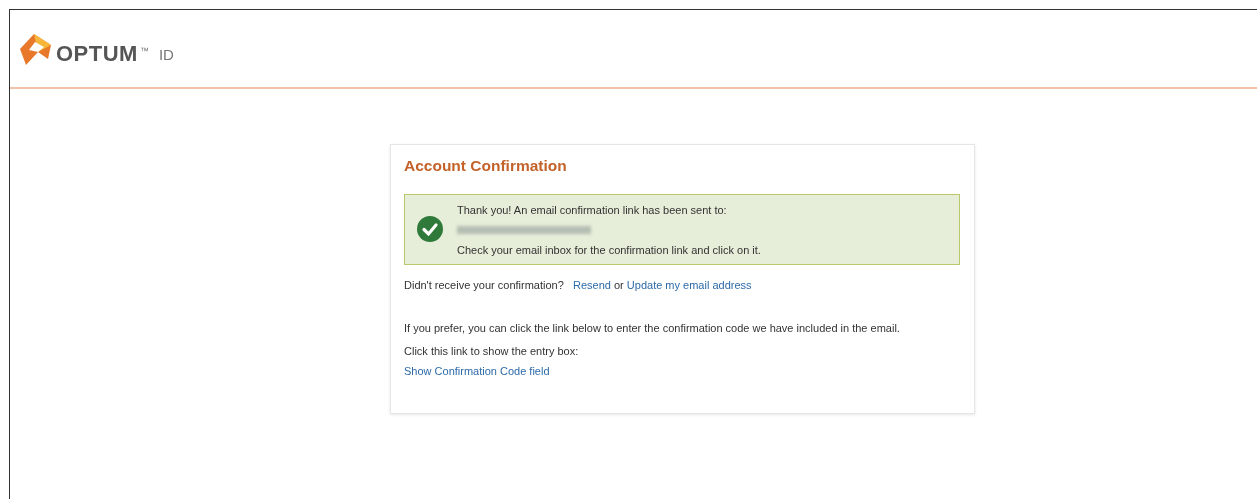  I want to click on brand-name: OPTUM, so click(97, 53).